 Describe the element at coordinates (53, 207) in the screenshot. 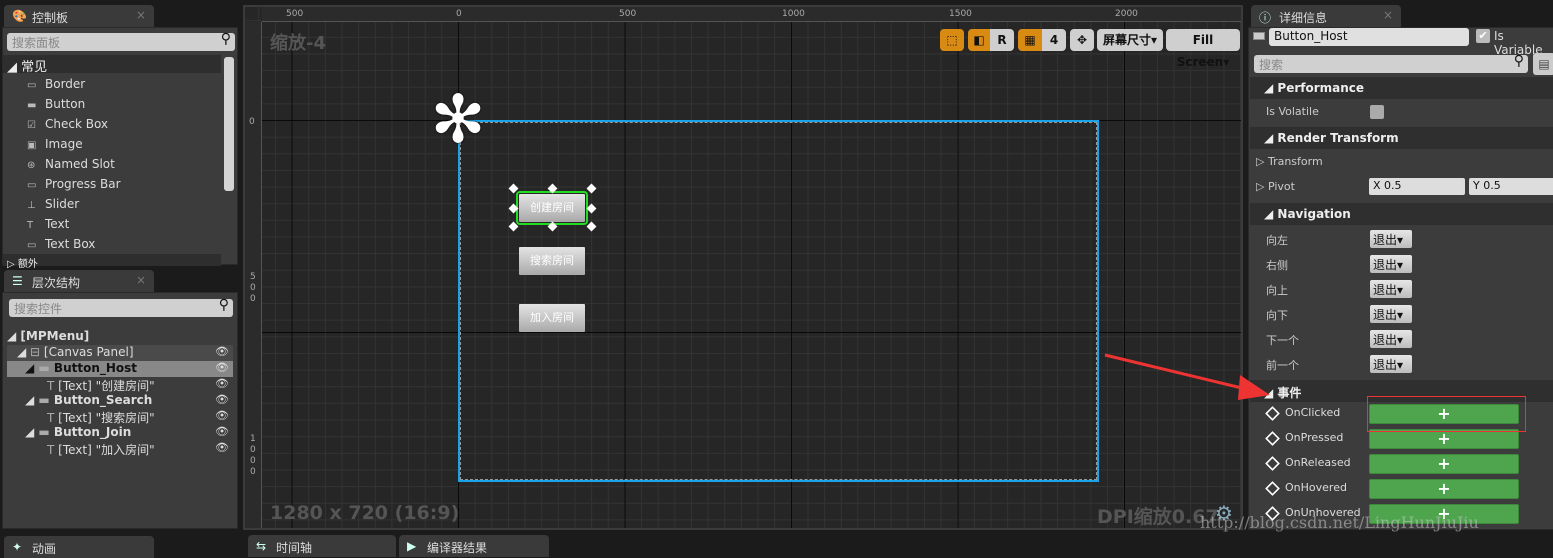

I see `palette-item: ⊥ Slider` at that location.